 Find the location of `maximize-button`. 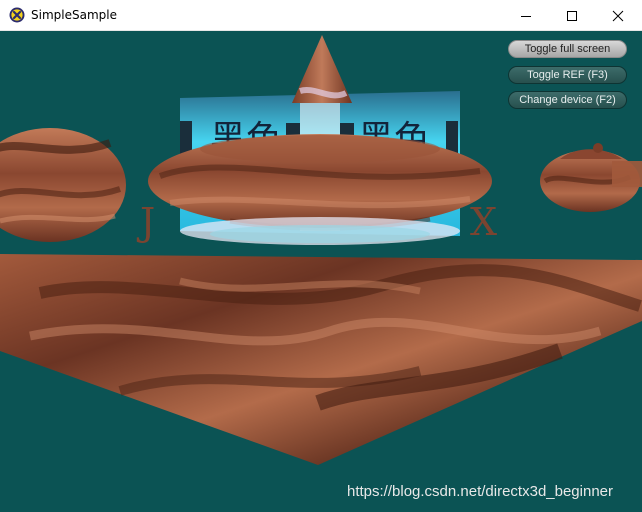

maximize-button is located at coordinates (572, 15).